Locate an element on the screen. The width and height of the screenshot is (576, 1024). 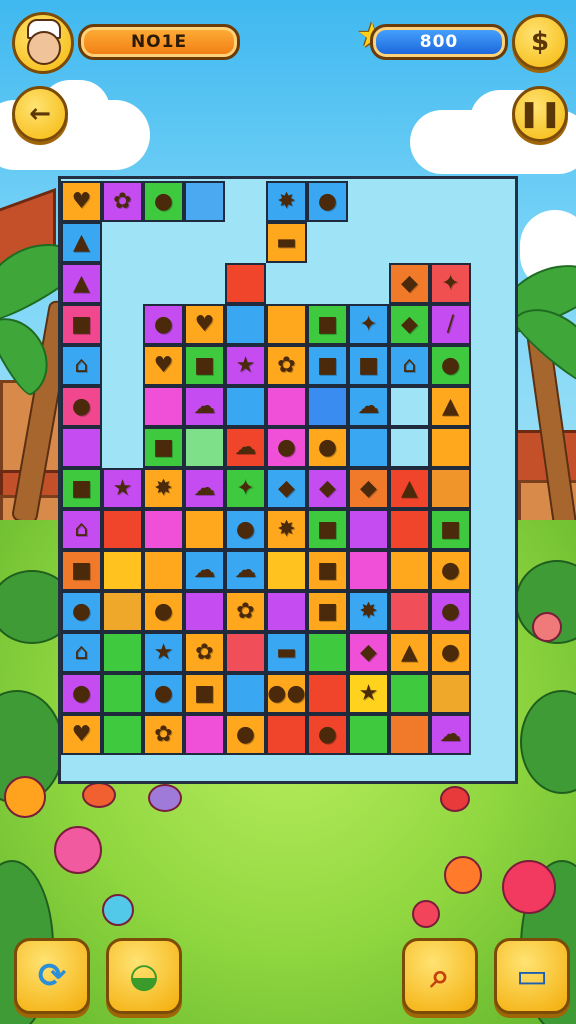
pause-button: ❚❚ is located at coordinates (540, 114).